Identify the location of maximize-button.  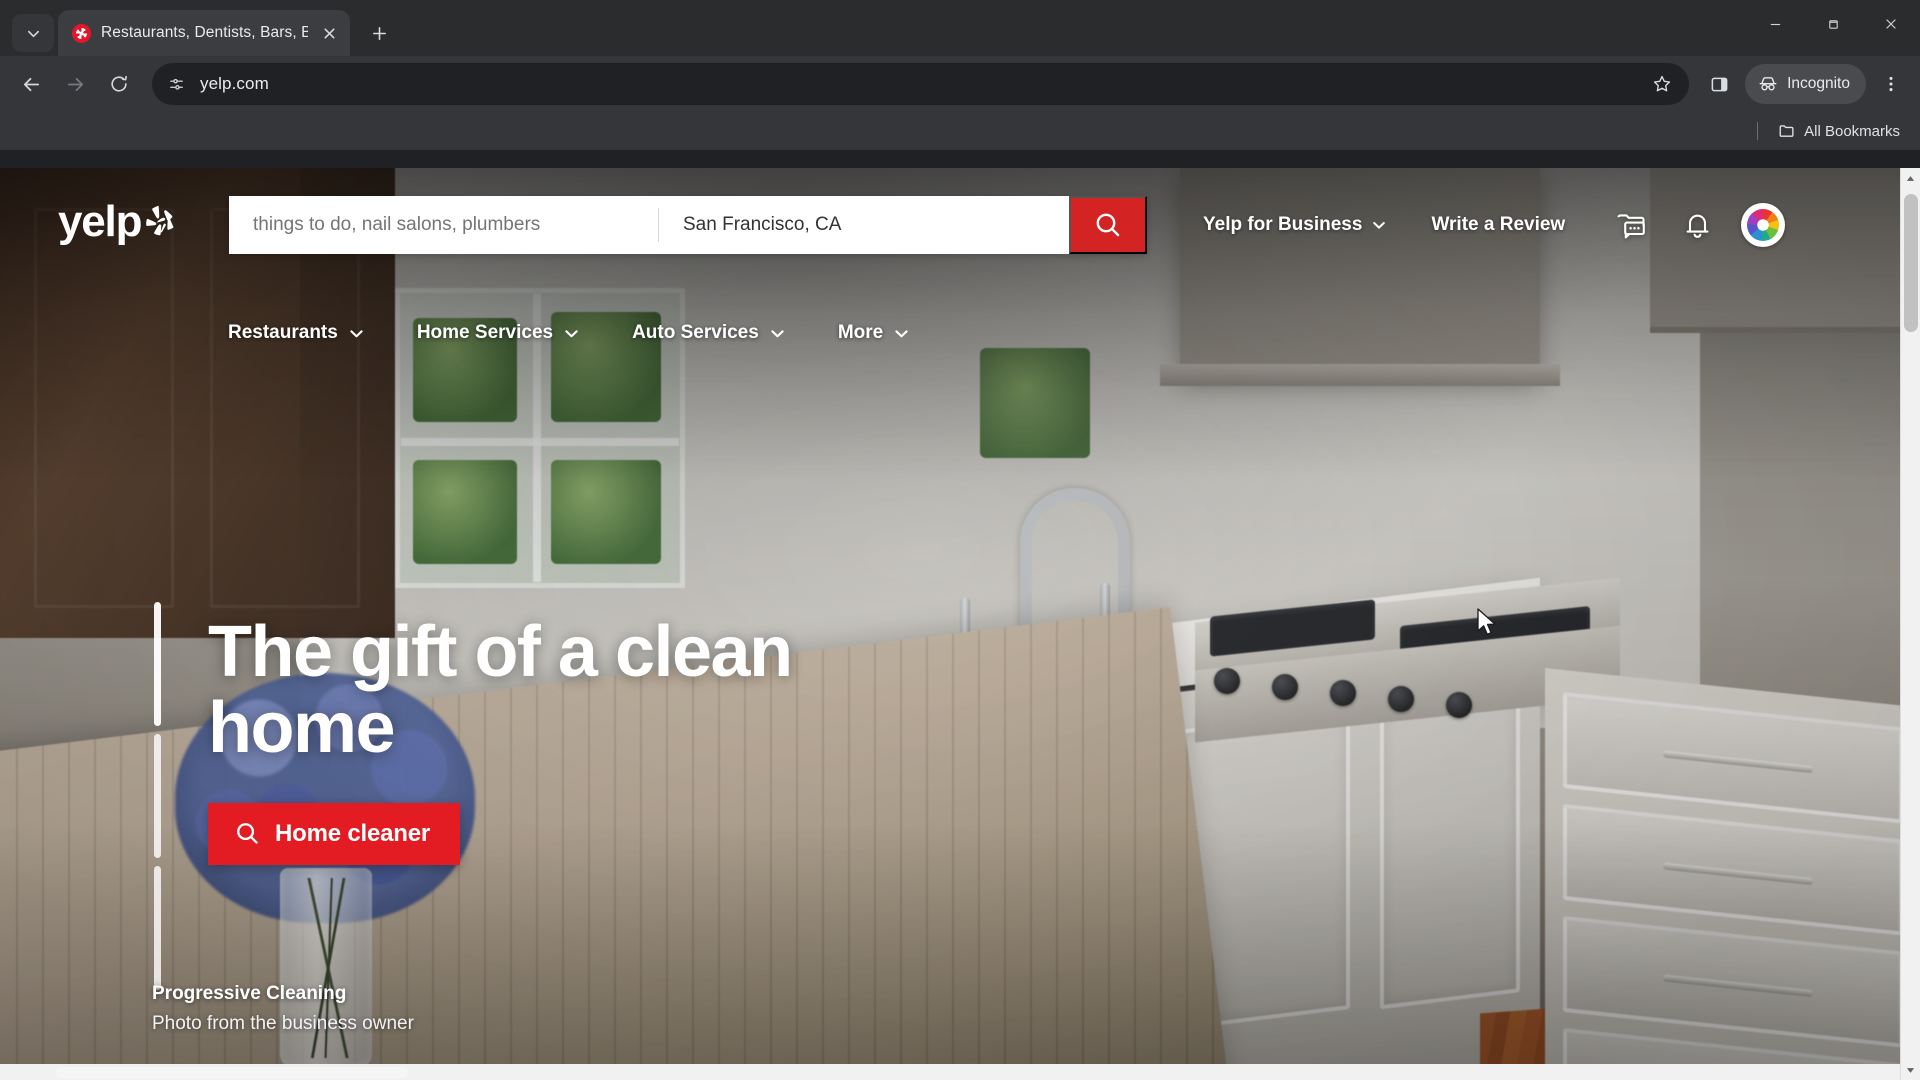
(1833, 24).